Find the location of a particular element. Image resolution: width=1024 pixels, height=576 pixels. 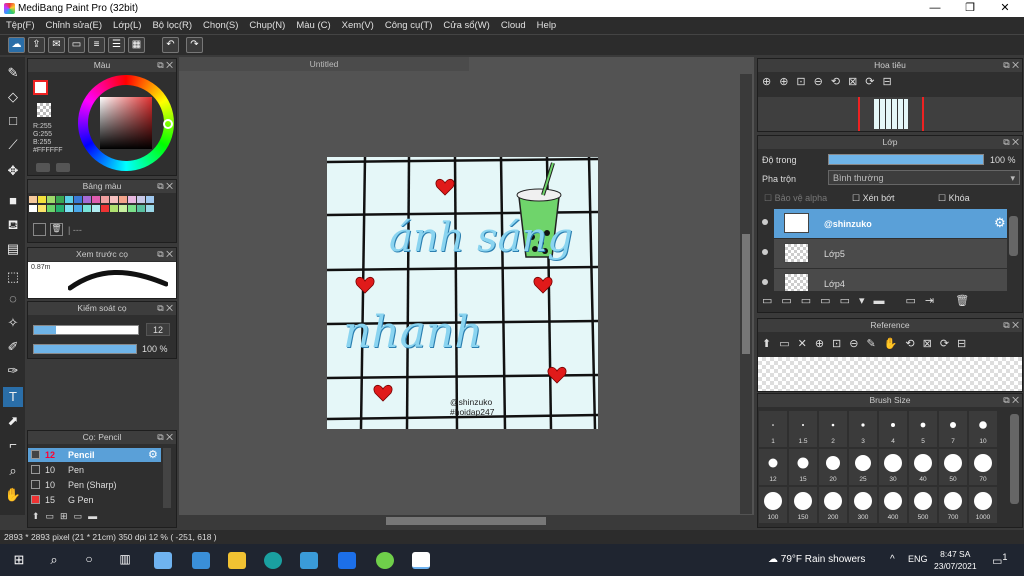

maximize-button: ❐ is located at coordinates (970, 8).